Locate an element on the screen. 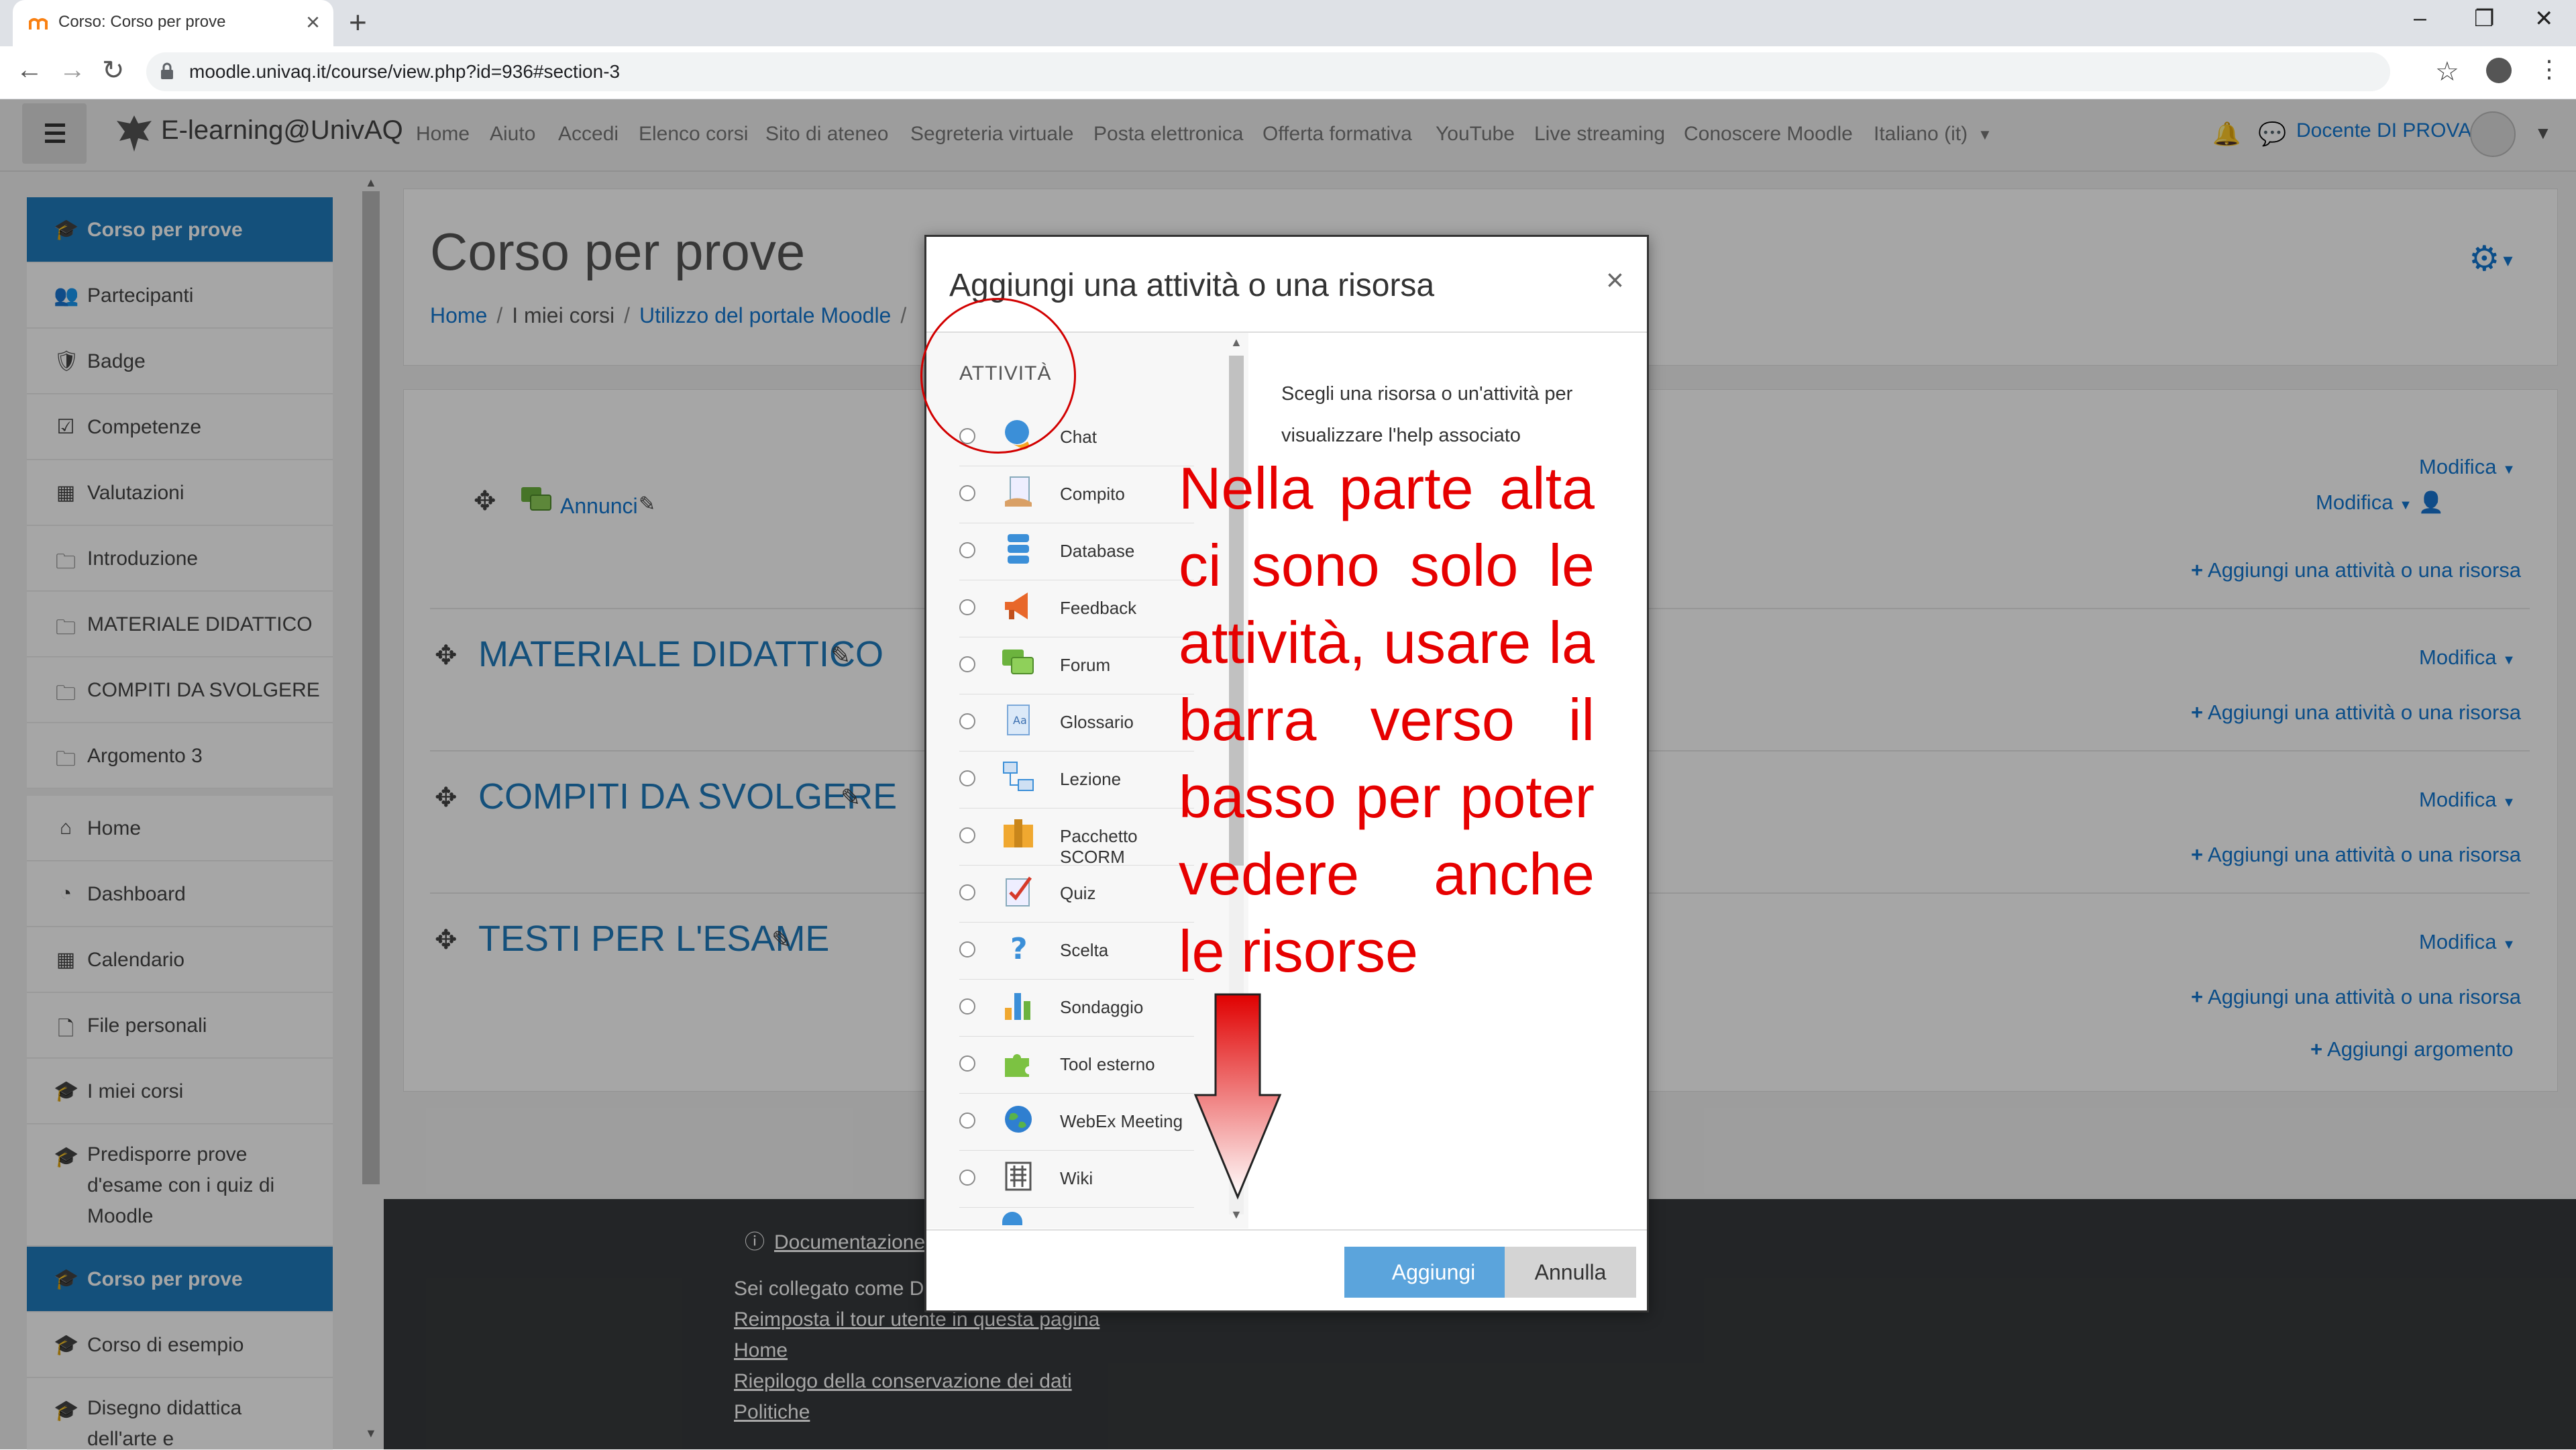  module-option-compito: Compito is located at coordinates (1076, 494).